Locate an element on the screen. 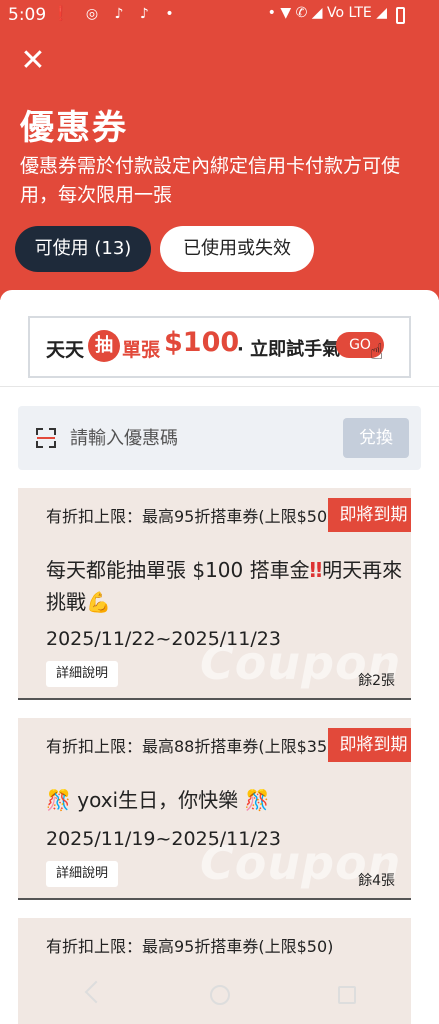  coupon-title-text: yoxi生日，你快樂 is located at coordinates (158, 800).